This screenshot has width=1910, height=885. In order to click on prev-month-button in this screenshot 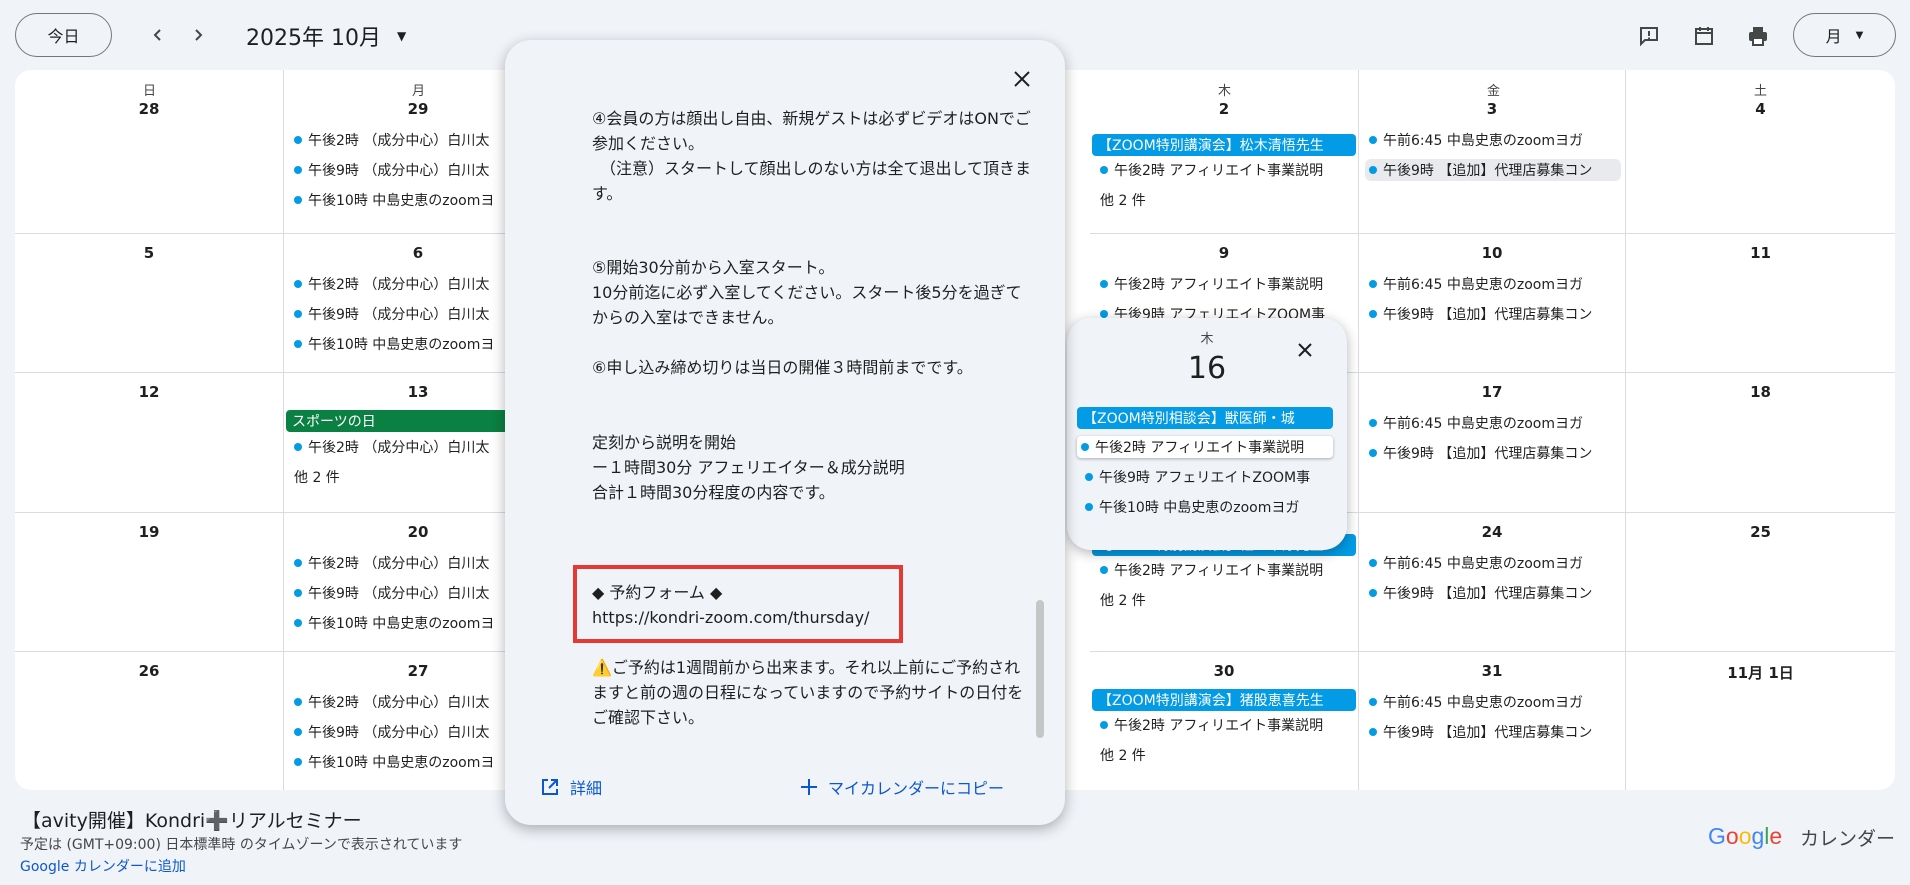, I will do `click(158, 35)`.